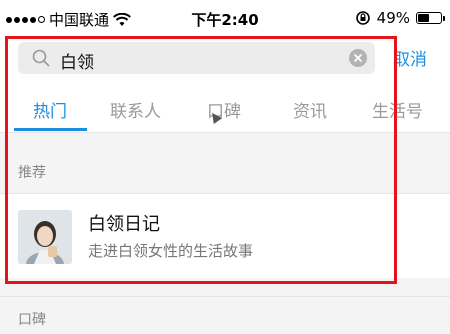  I want to click on tab-life-account: 生活号, so click(397, 109).